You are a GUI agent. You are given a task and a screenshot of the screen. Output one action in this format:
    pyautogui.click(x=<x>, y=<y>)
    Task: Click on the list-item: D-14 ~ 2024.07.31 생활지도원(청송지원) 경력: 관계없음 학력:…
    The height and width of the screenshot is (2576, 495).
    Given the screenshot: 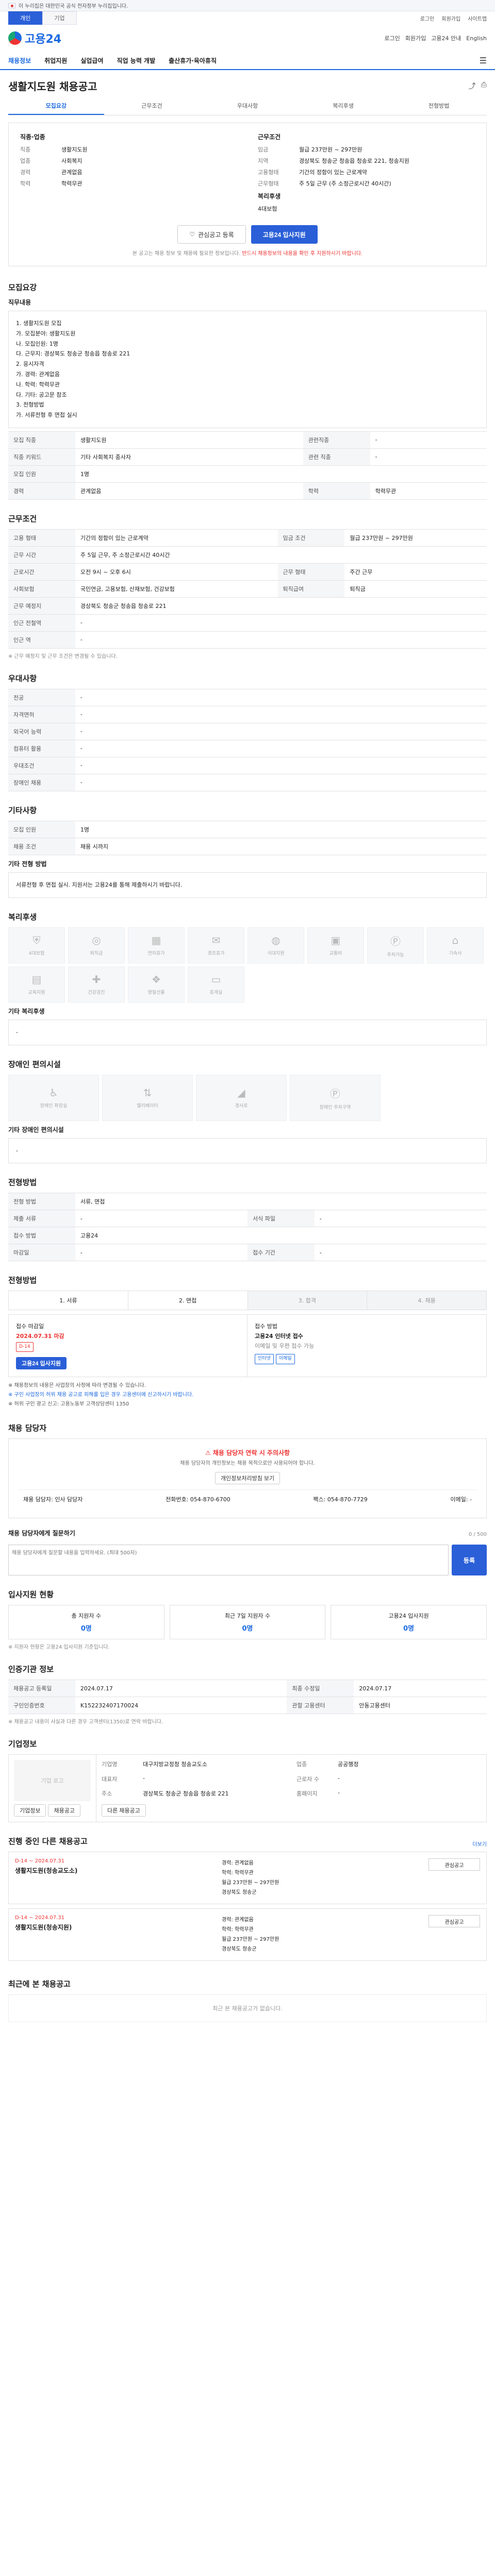 What is the action you would take?
    pyautogui.click(x=247, y=1934)
    